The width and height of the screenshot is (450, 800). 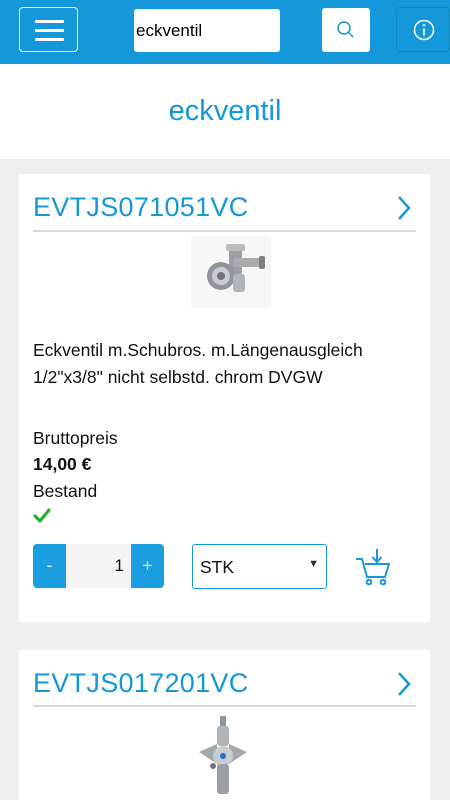 What do you see at coordinates (141, 683) in the screenshot?
I see `product-sku-link: EVTJS017201VC` at bounding box center [141, 683].